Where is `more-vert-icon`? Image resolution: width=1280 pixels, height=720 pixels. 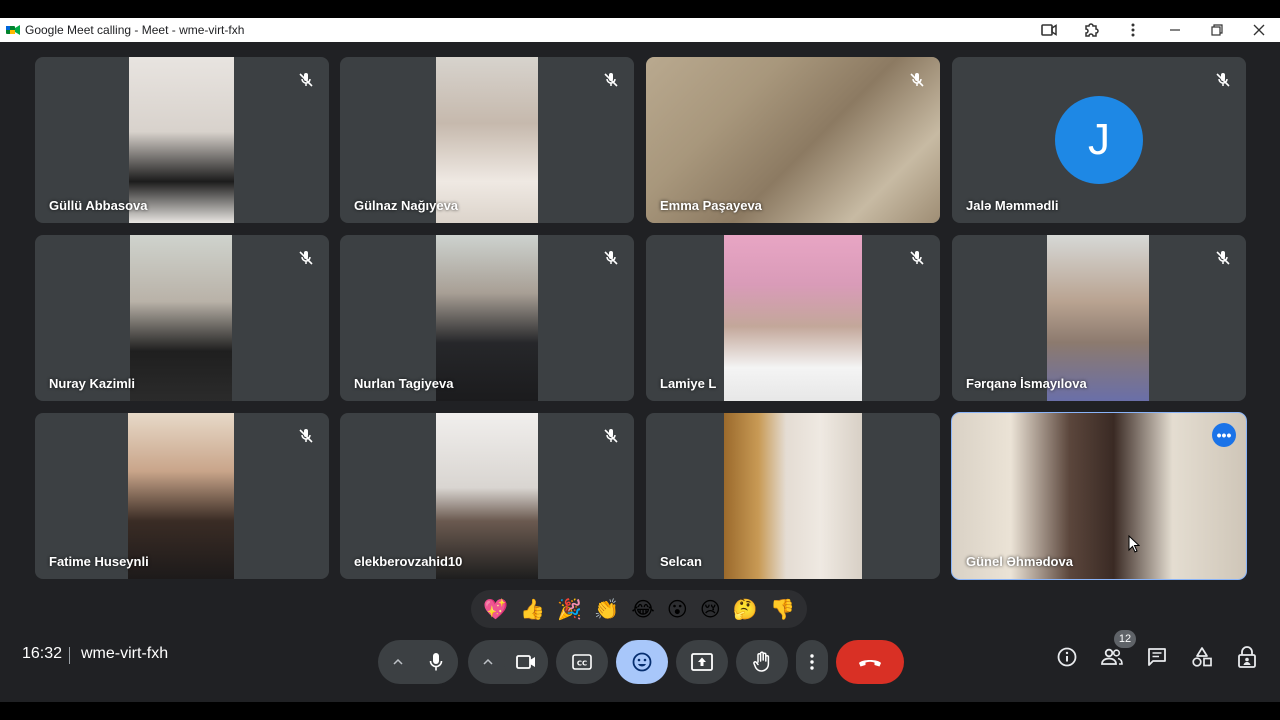 more-vert-icon is located at coordinates (812, 662).